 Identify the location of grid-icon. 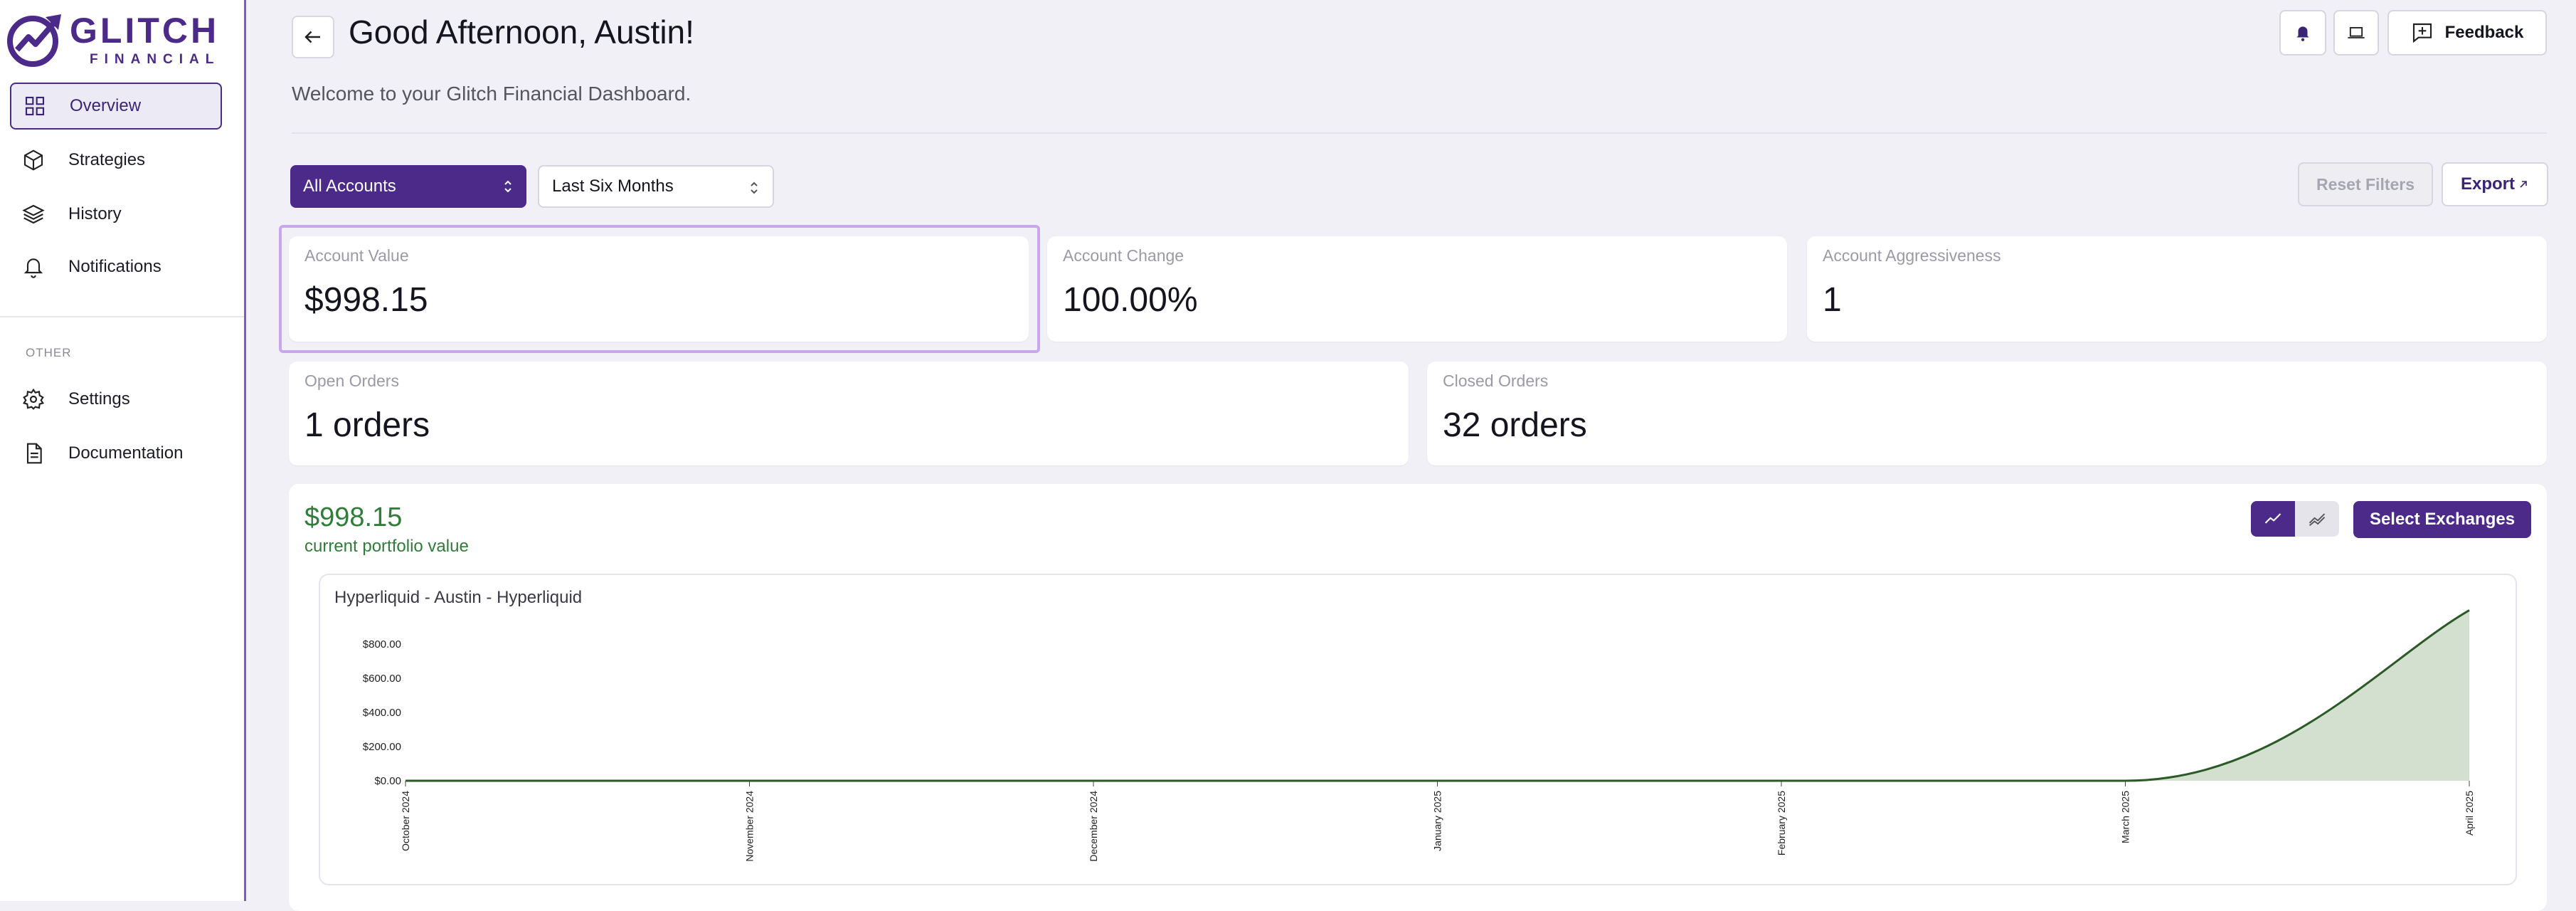
(35, 106).